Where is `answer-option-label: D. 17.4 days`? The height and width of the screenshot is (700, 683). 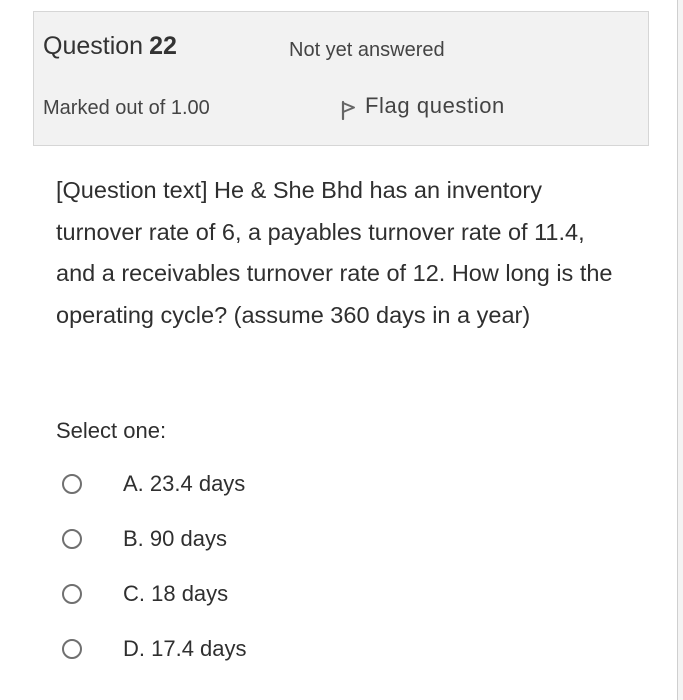 answer-option-label: D. 17.4 days is located at coordinates (185, 649).